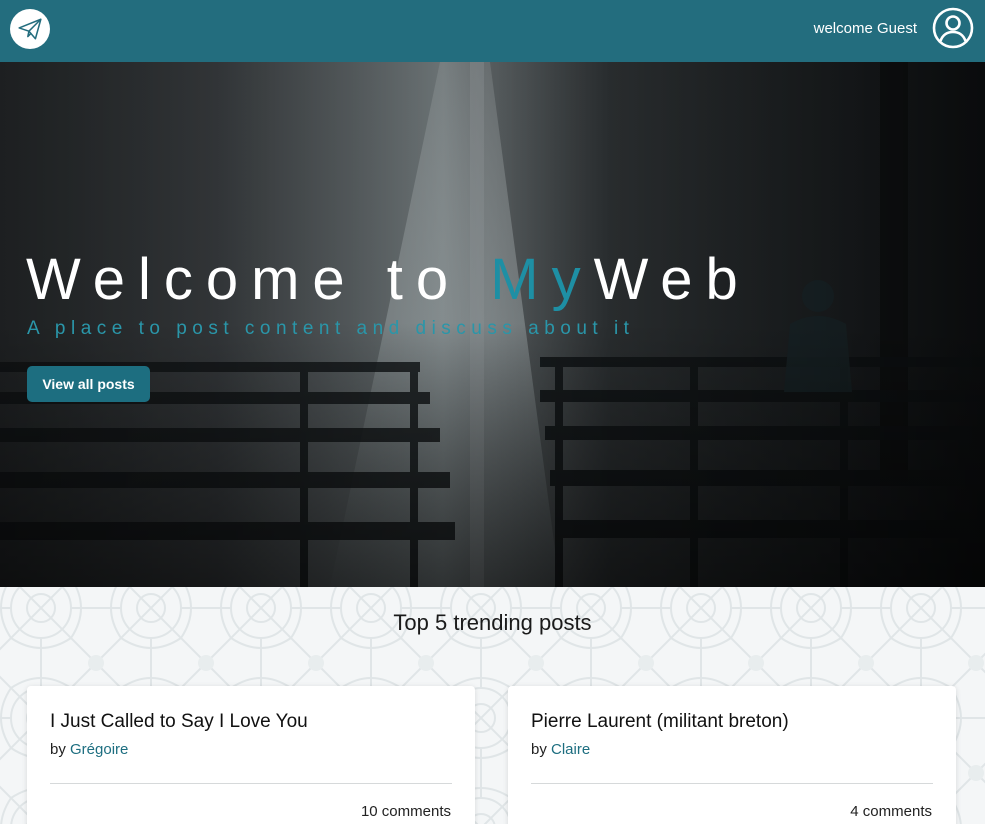  What do you see at coordinates (865, 28) in the screenshot?
I see `welcome-text: welcome Guest` at bounding box center [865, 28].